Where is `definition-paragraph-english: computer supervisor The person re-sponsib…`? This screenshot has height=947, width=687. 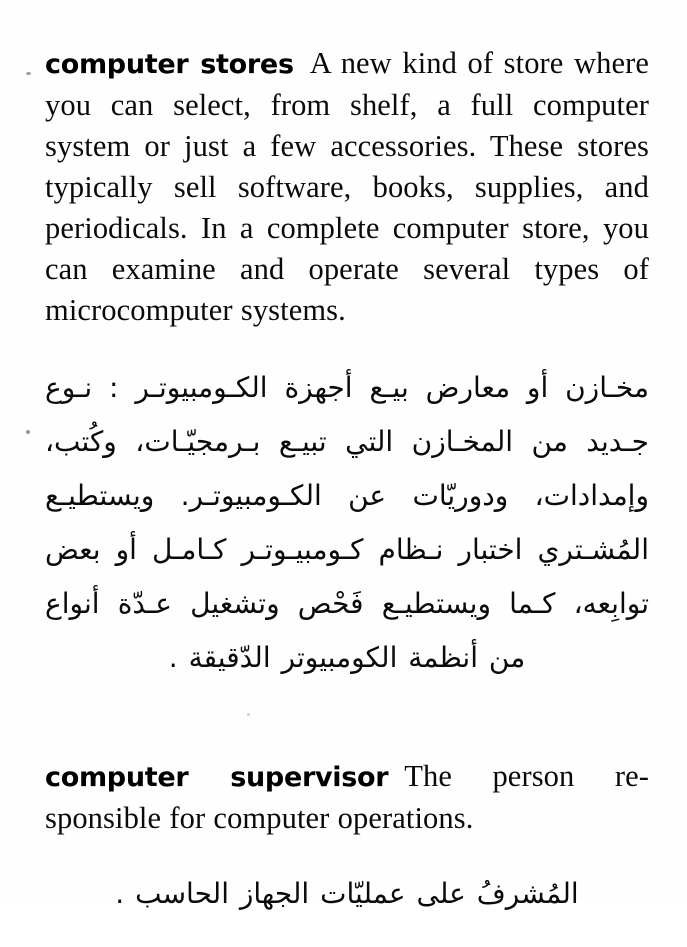 definition-paragraph-english: computer supervisor The person re-sponsib… is located at coordinates (347, 797).